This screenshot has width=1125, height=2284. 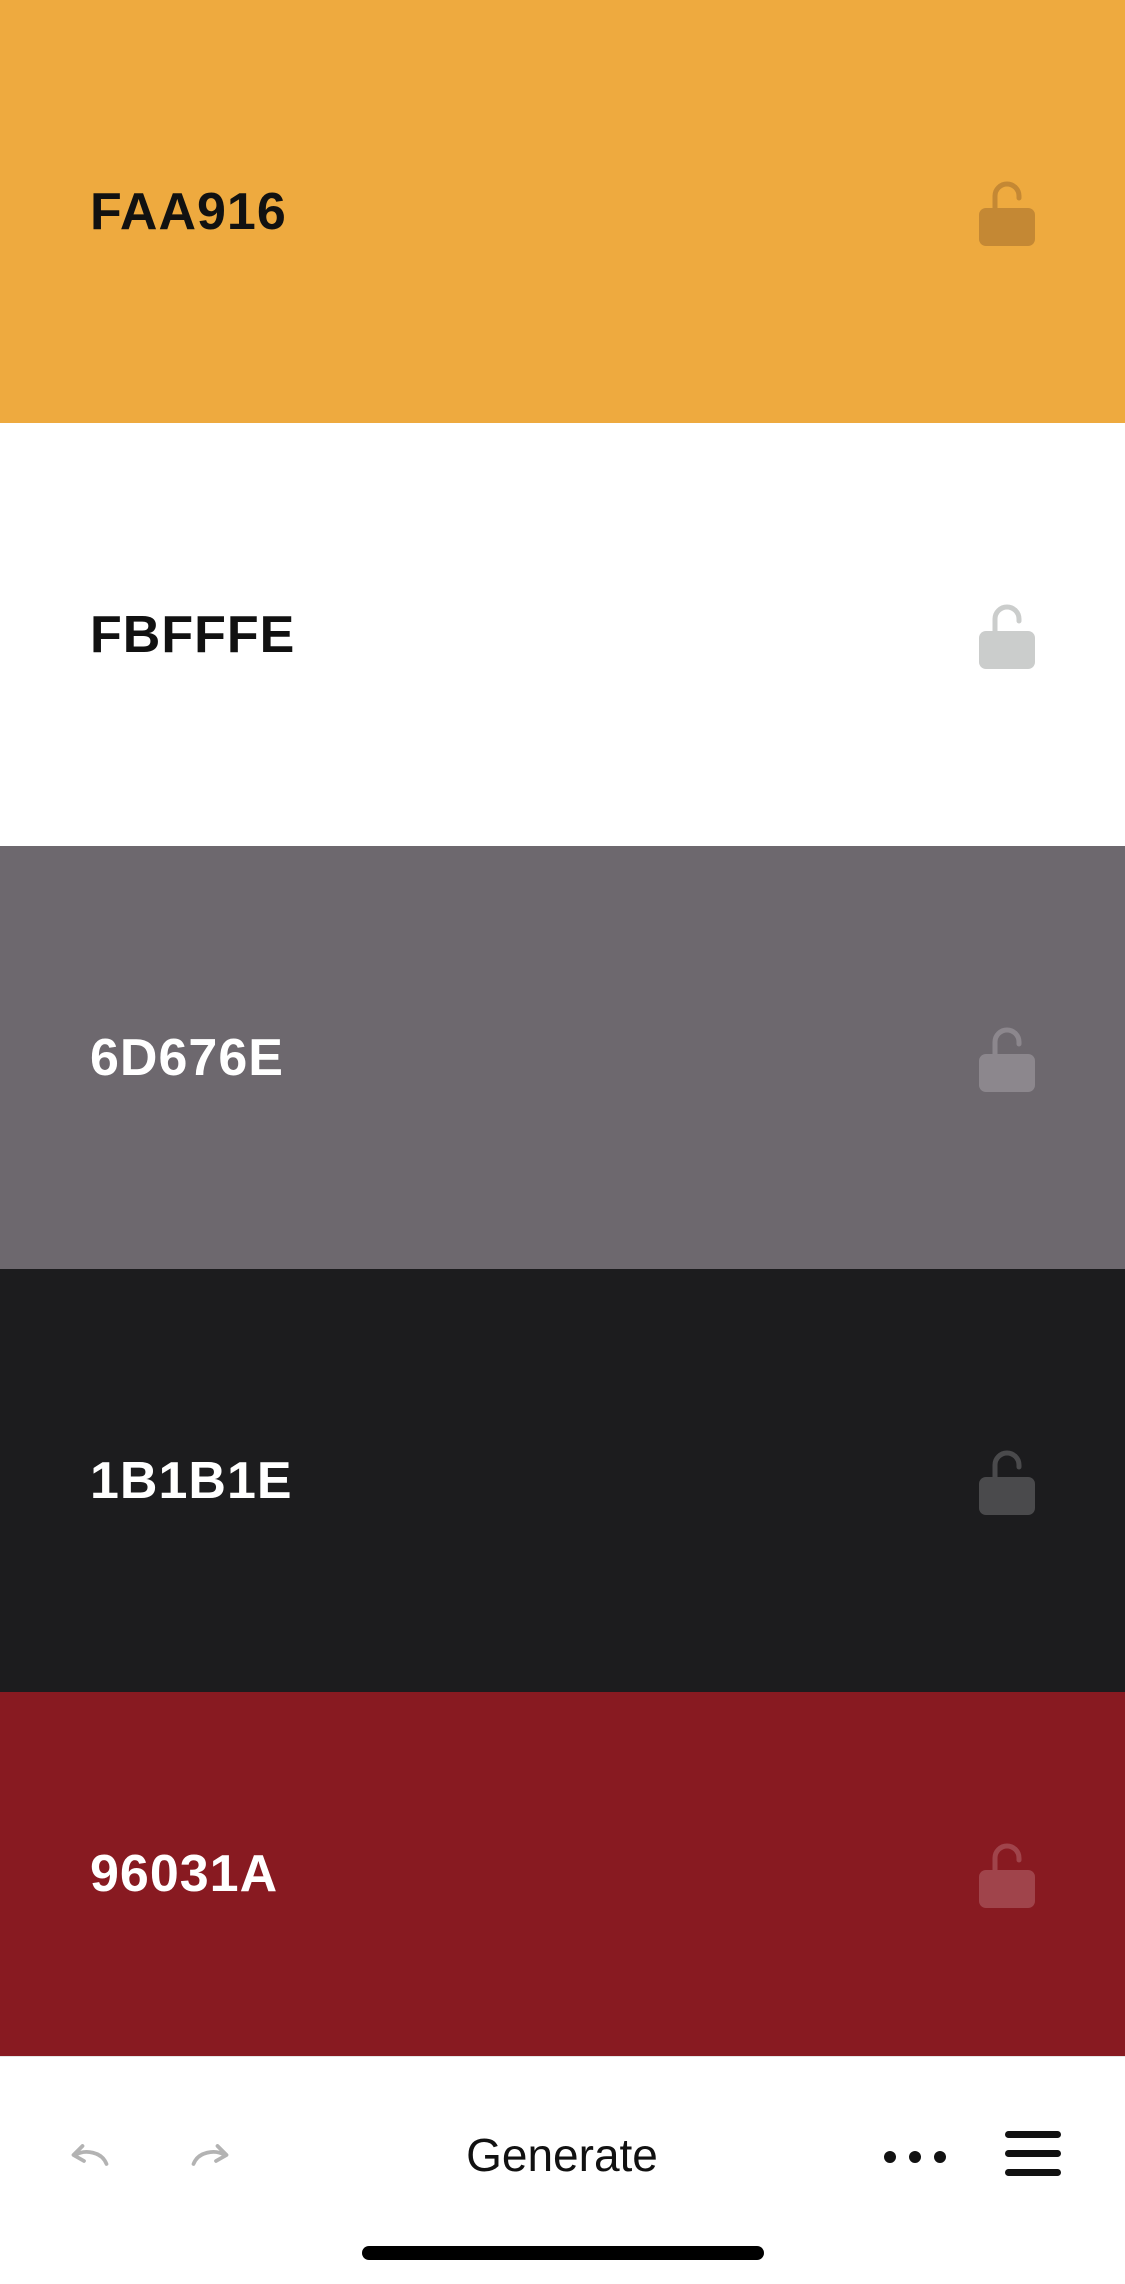 What do you see at coordinates (191, 1481) in the screenshot?
I see `swatch-hex-label: 1B1B1E` at bounding box center [191, 1481].